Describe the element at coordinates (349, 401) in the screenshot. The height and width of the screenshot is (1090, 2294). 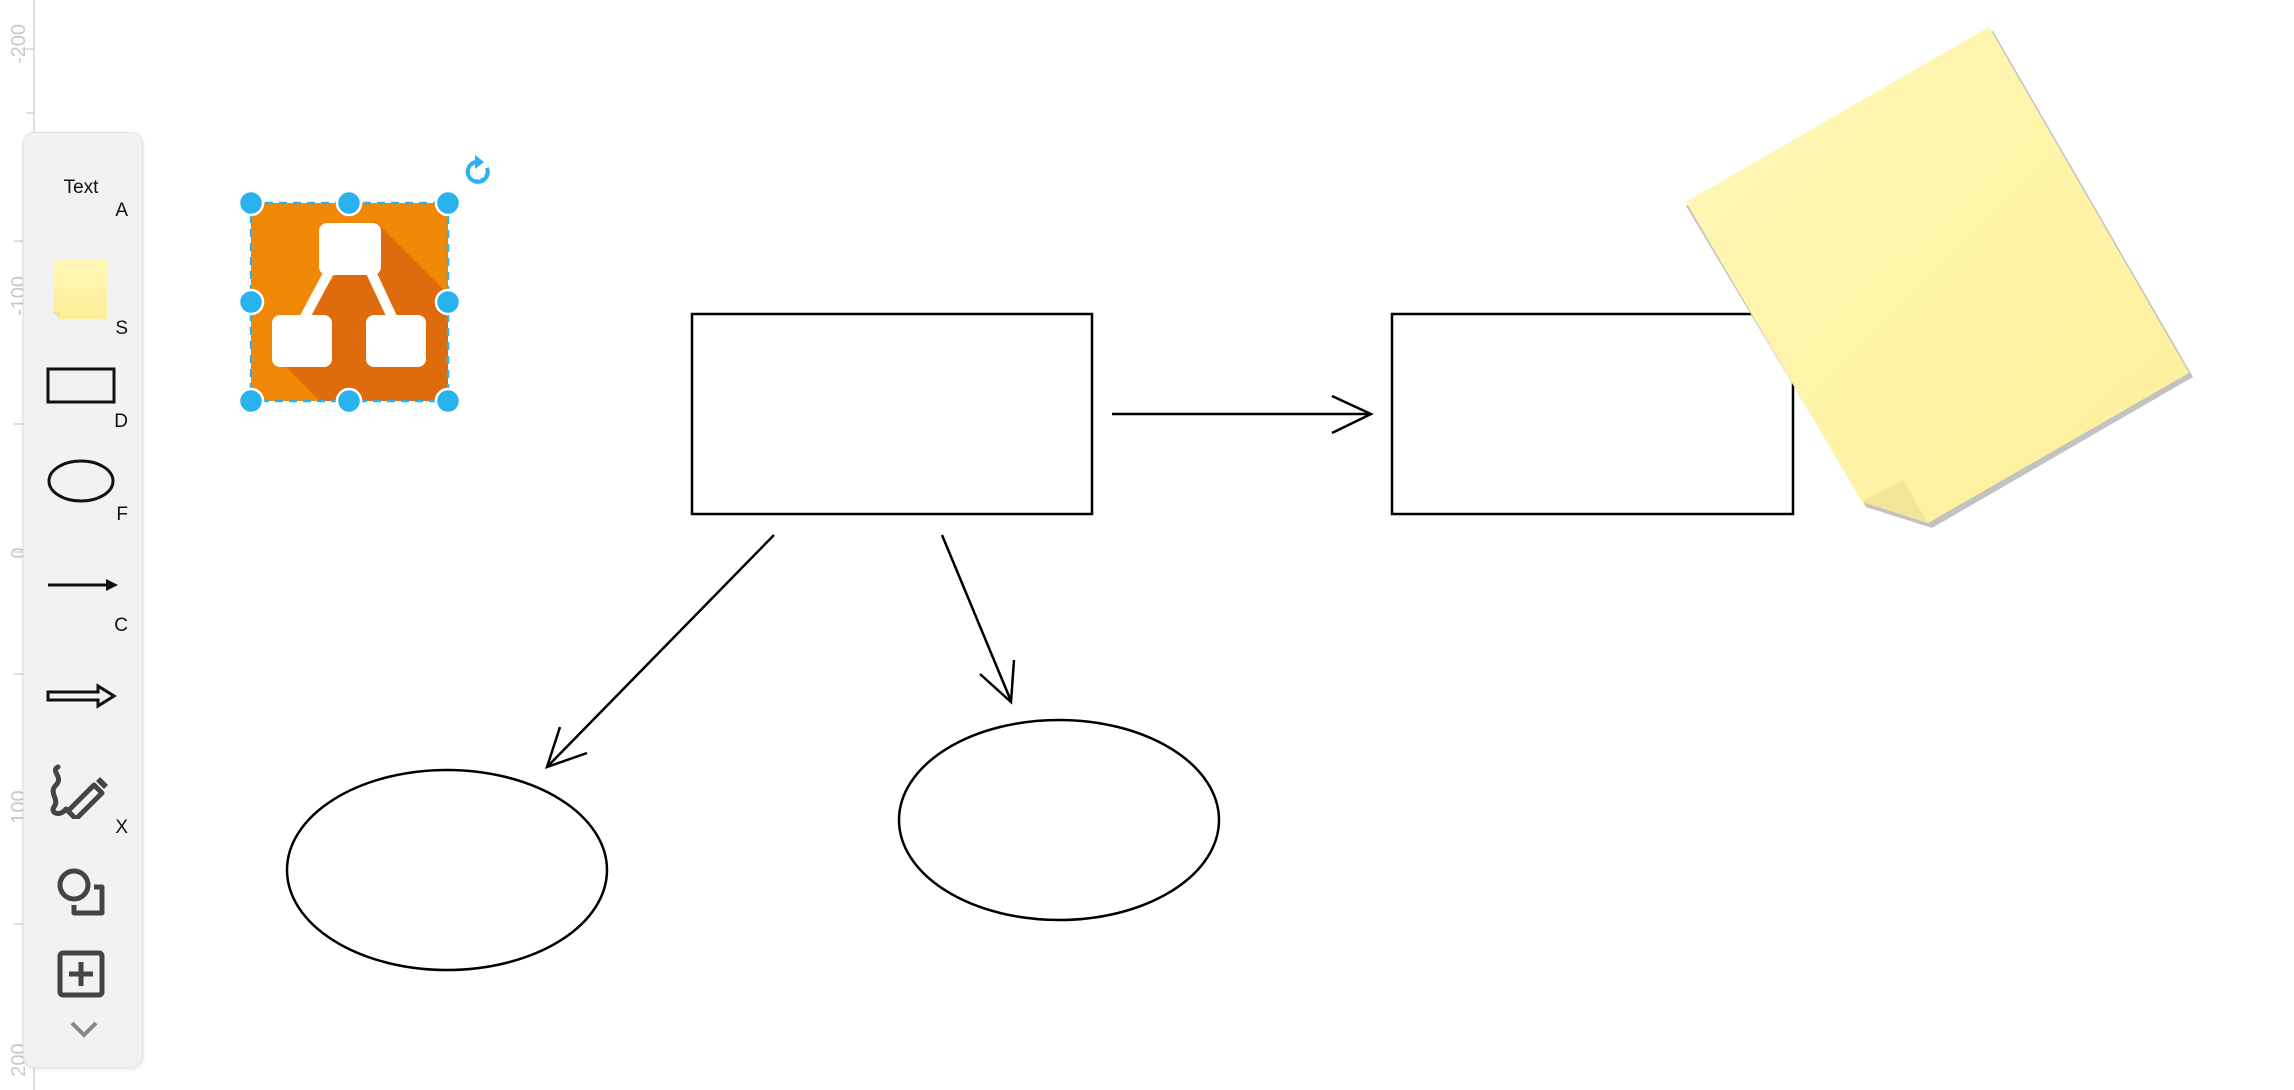
I see `resize-handle-s` at that location.